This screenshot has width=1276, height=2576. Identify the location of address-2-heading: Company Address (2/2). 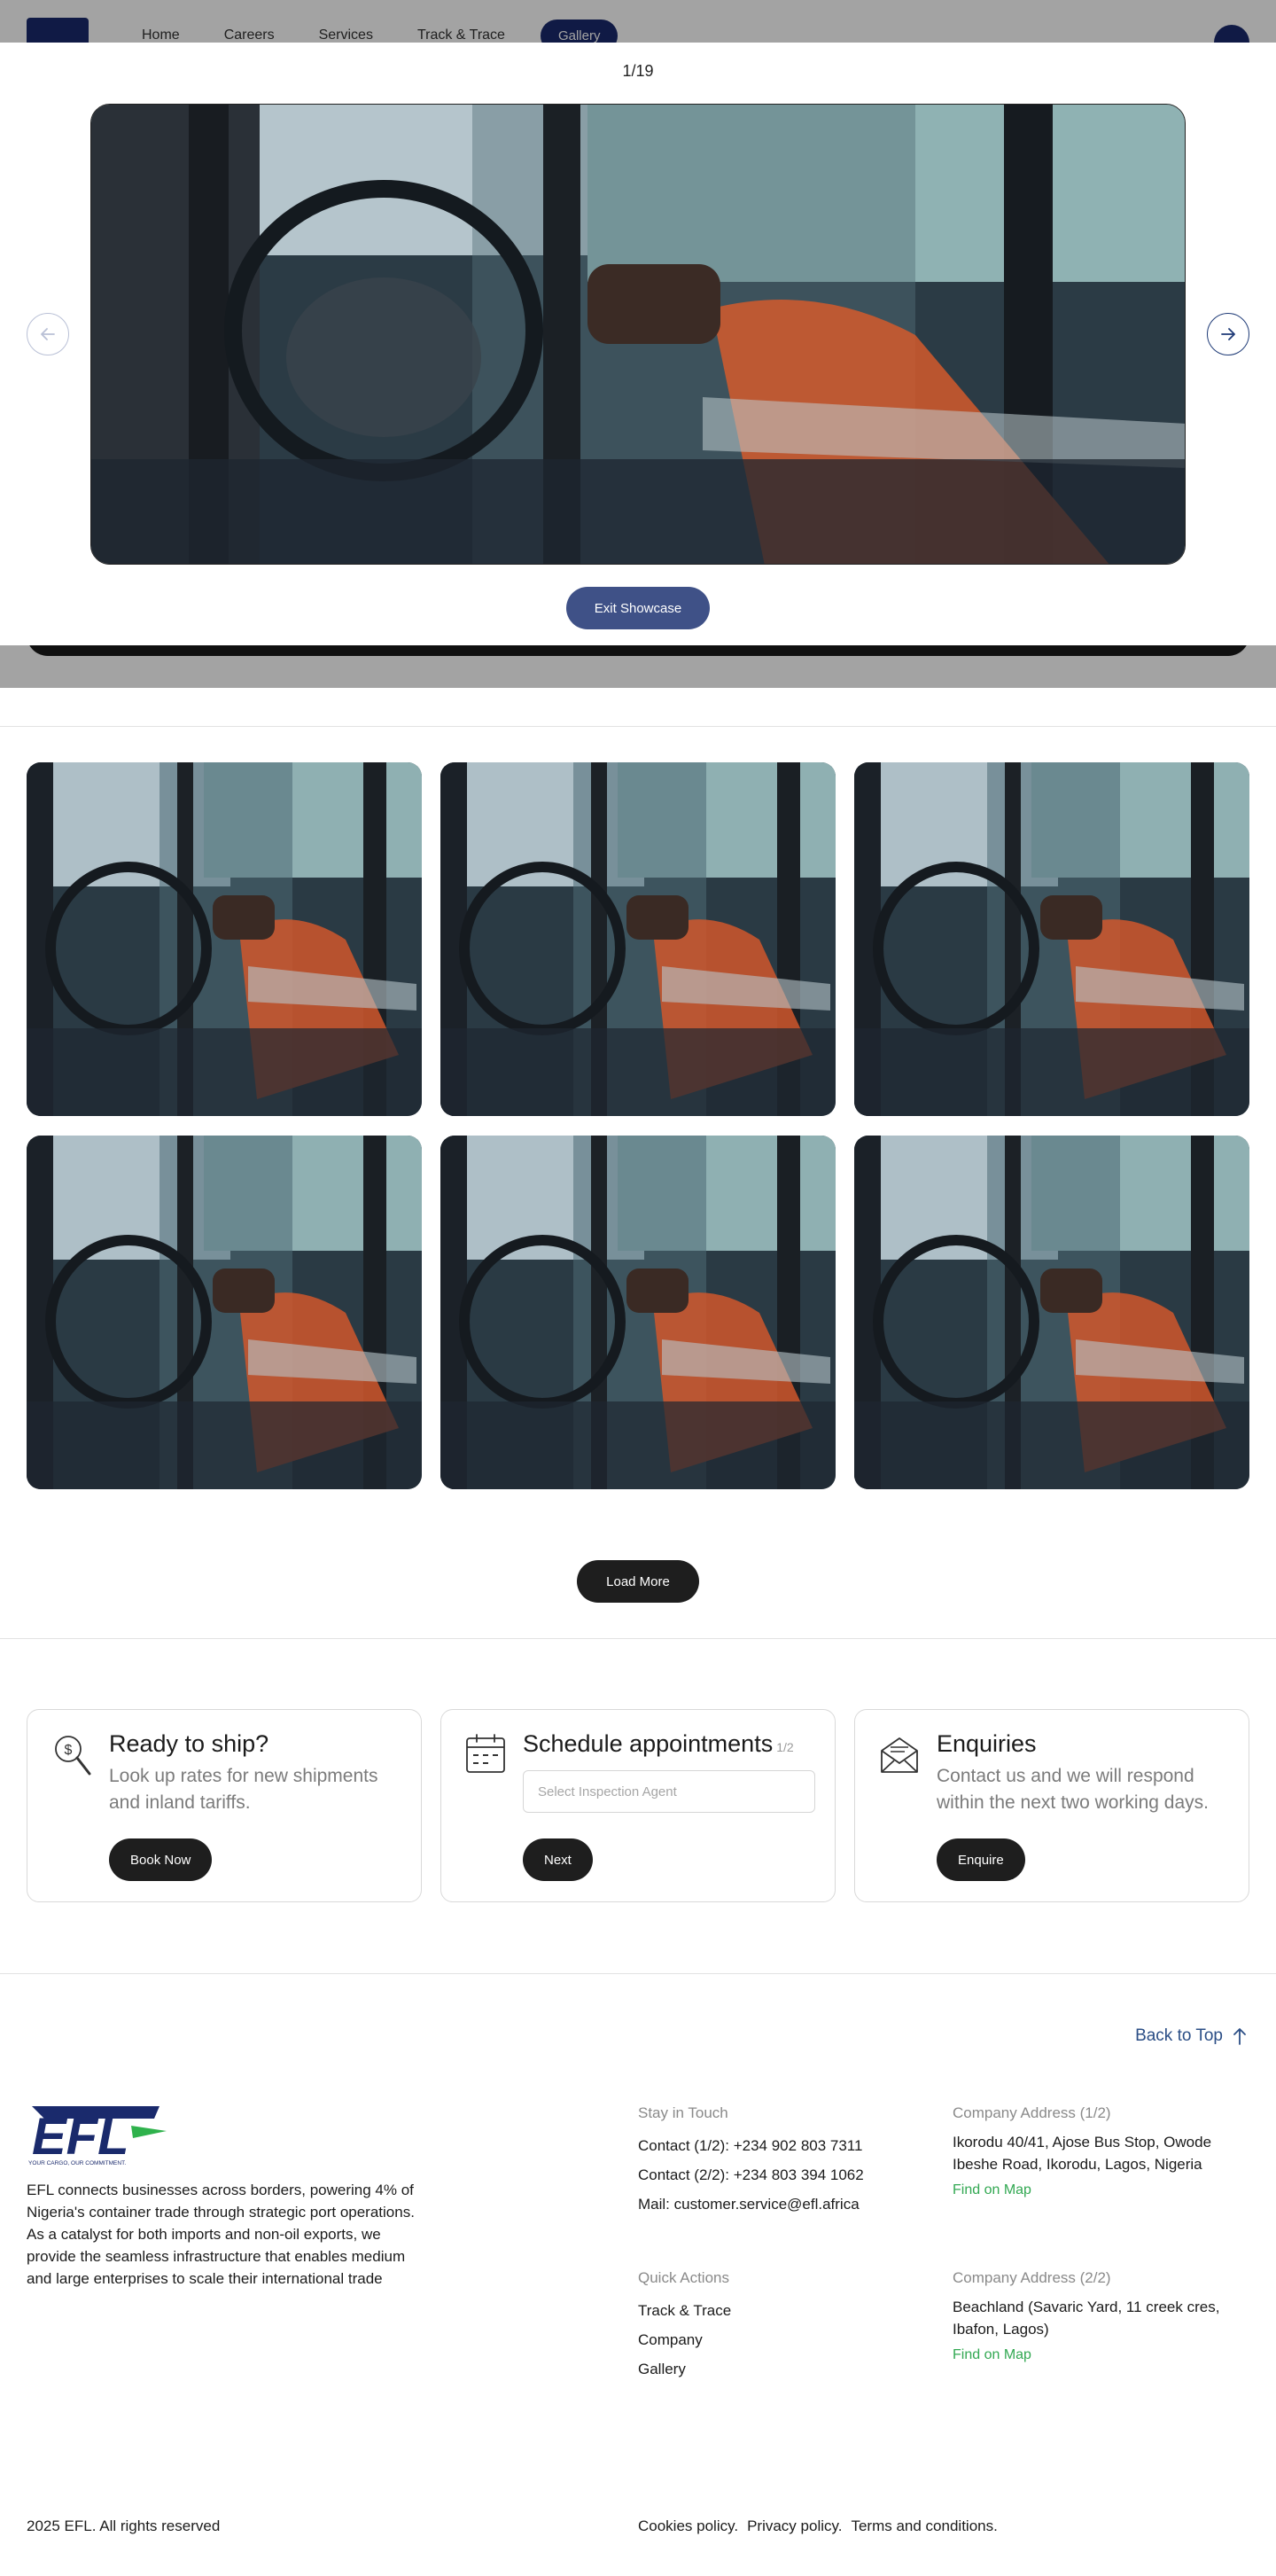
(1032, 2277).